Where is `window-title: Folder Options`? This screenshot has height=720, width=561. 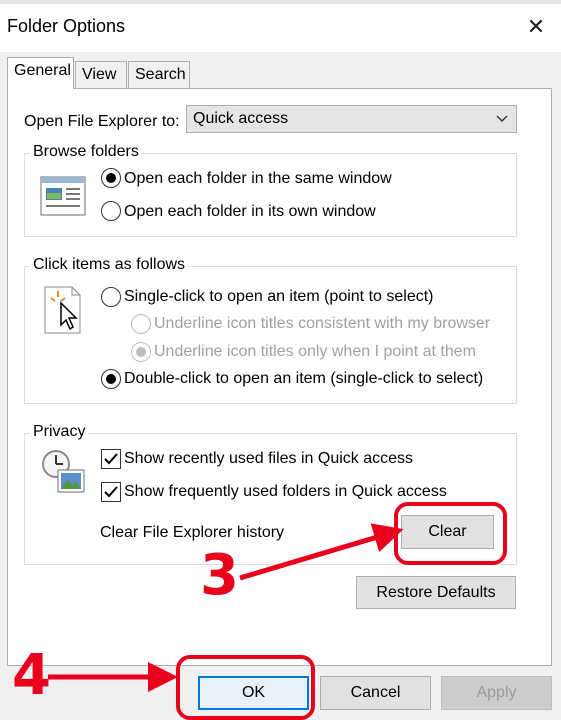
window-title: Folder Options is located at coordinates (66, 26).